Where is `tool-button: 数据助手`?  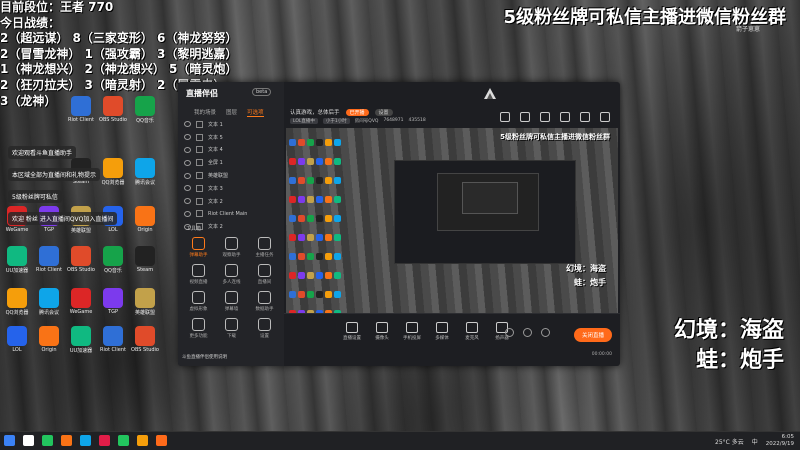 tool-button: 数据助手 is located at coordinates (264, 301).